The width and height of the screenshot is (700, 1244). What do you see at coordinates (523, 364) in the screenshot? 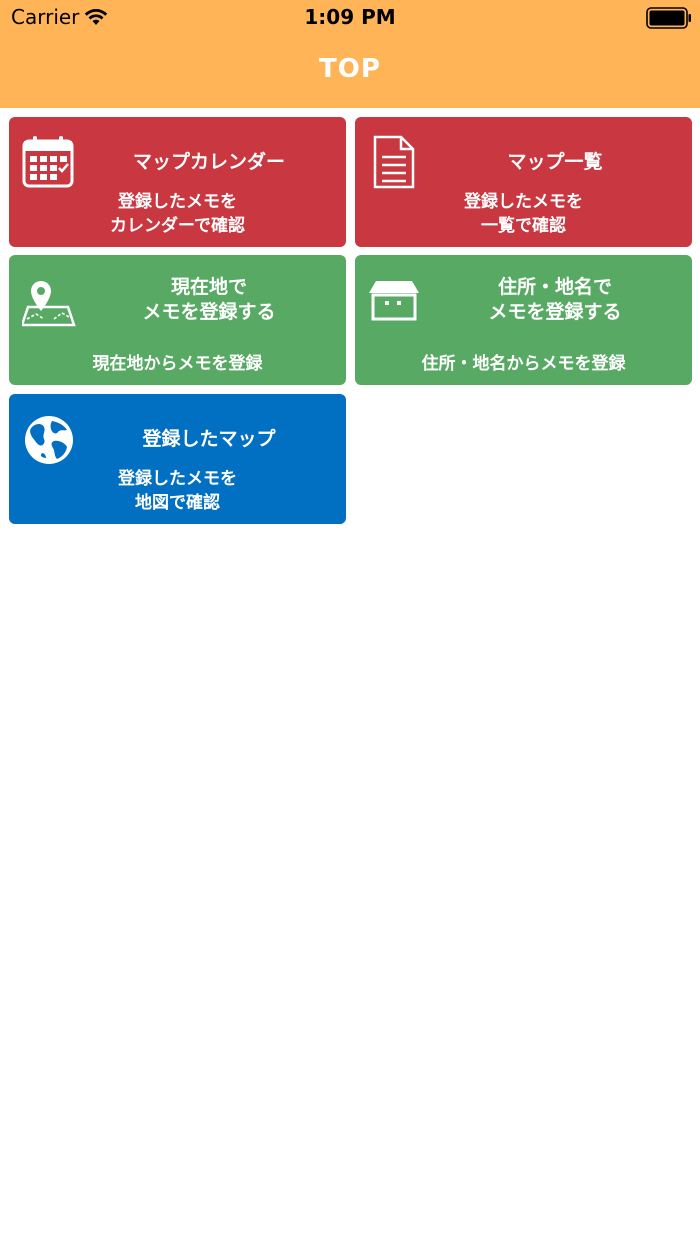
I see `tile-description: 住所・地名からメモを登録` at bounding box center [523, 364].